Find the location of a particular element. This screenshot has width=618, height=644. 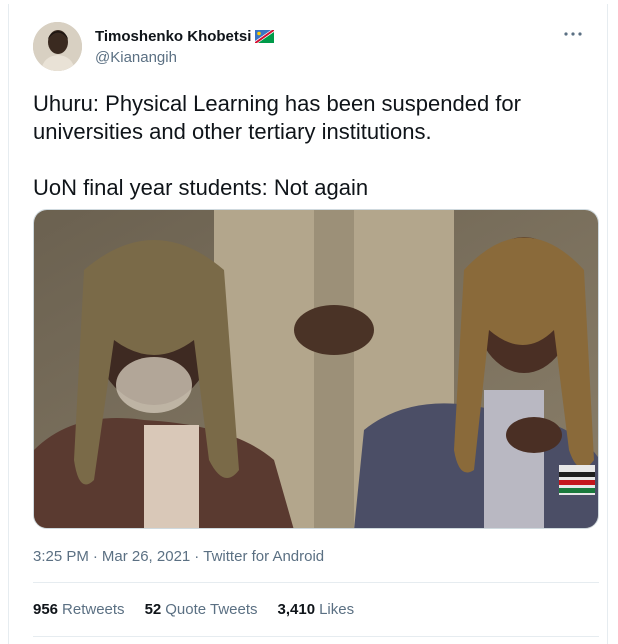

tweet-stats: 956 Retweets 52 Quote Tweets 3,410 Likes is located at coordinates (193, 609).